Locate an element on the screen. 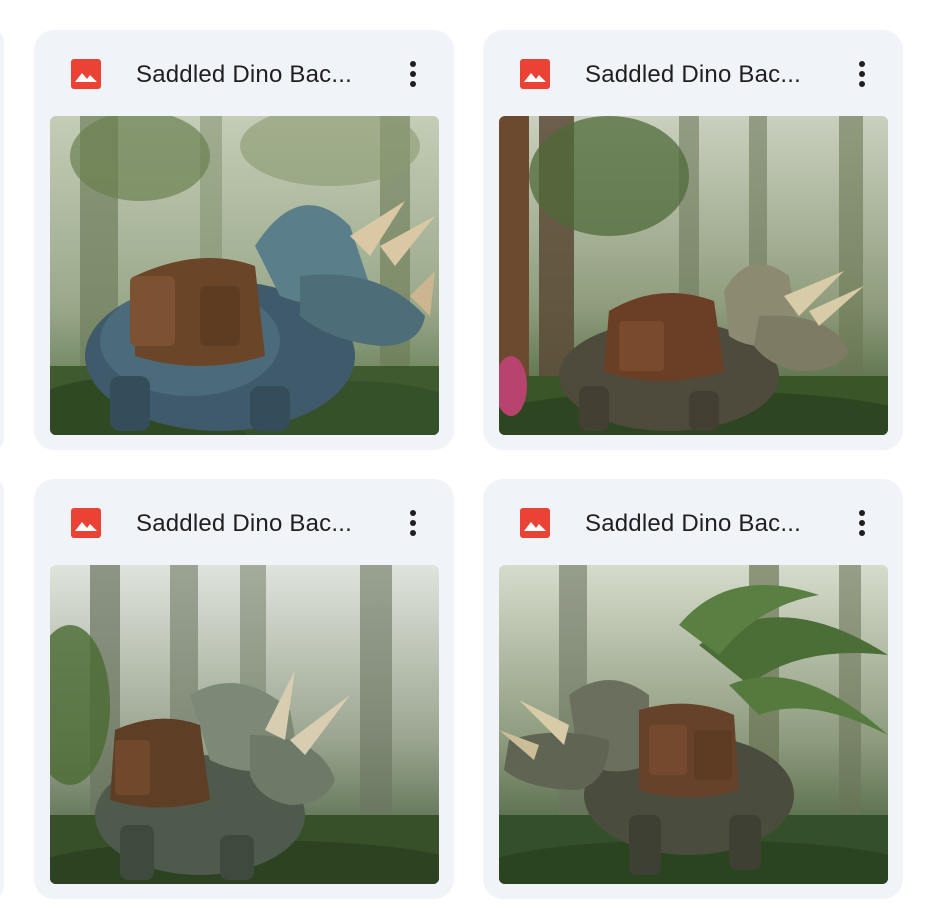 Image resolution: width=926 pixels, height=910 pixels. partial-file-card-left-top is located at coordinates (2, 240).